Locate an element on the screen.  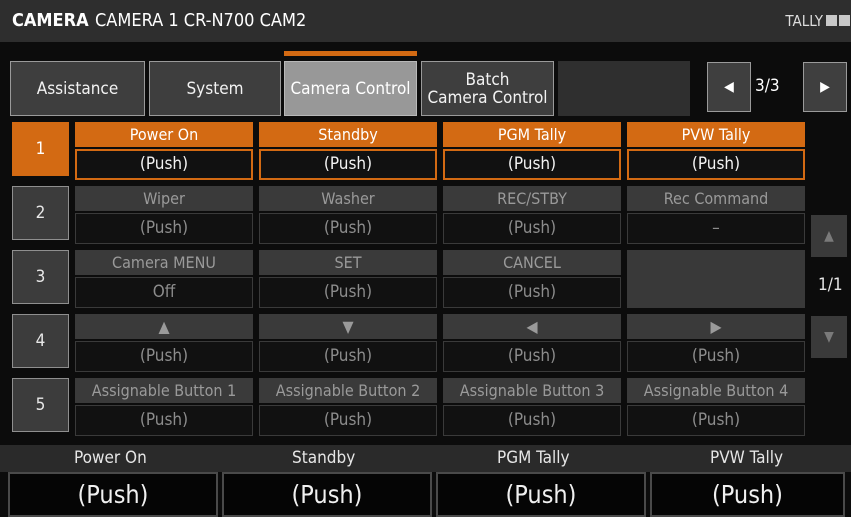
function-cell-cancel: CANCEL (Push) is located at coordinates (532, 279).